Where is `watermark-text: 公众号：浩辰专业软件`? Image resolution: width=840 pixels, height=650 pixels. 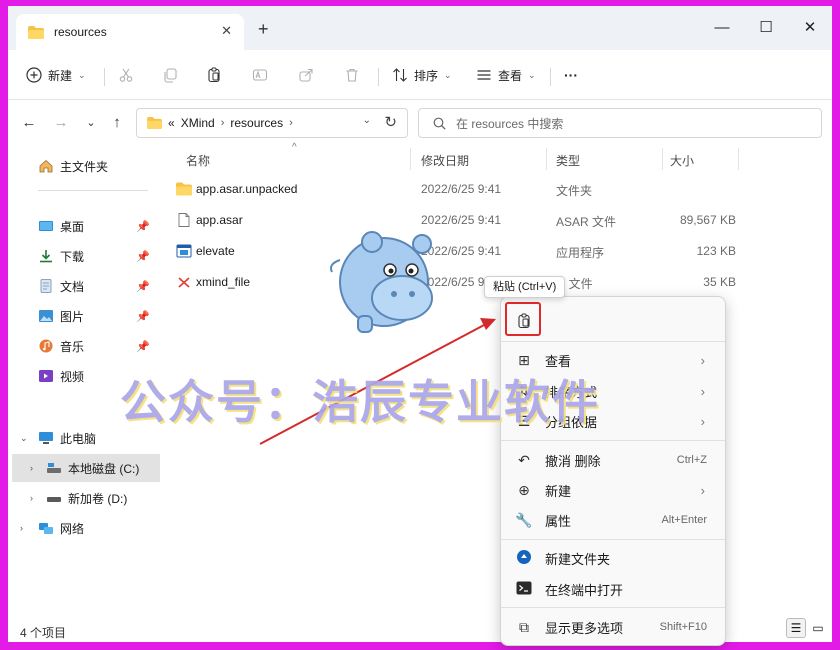
watermark-text: 公众号：浩辰专业软件 is located at coordinates (360, 402).